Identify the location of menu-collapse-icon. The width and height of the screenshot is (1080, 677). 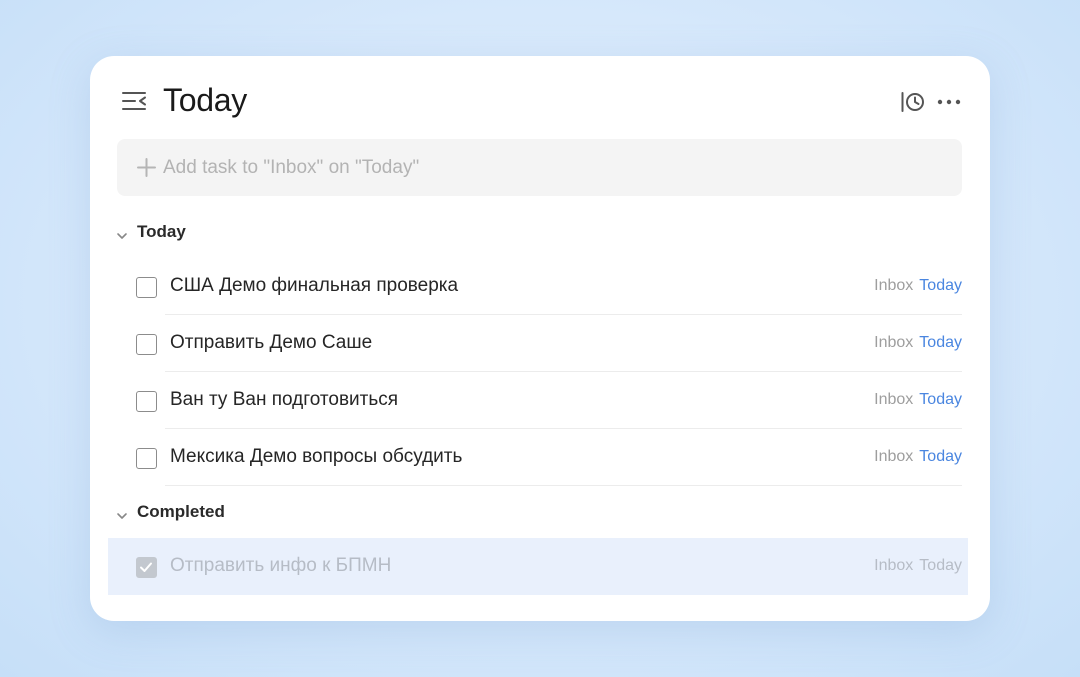
(134, 101).